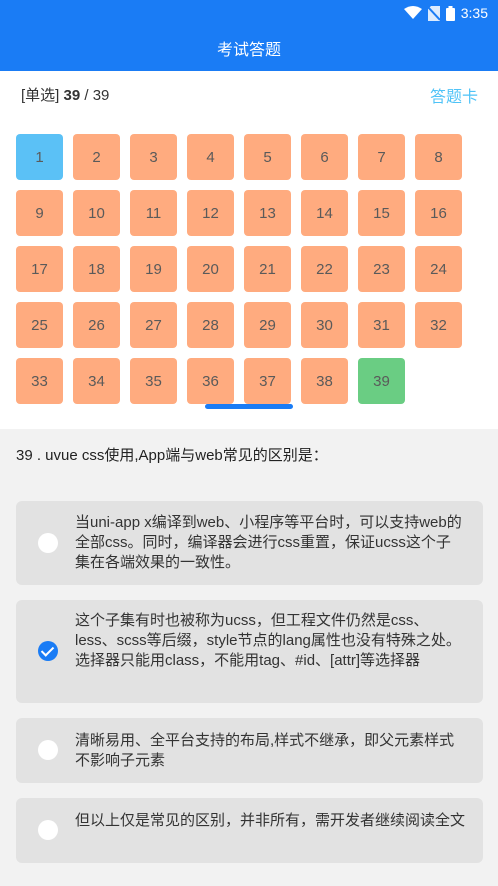 The height and width of the screenshot is (886, 498). What do you see at coordinates (249, 35) in the screenshot?
I see `top-bar: 3:35 考试答题` at bounding box center [249, 35].